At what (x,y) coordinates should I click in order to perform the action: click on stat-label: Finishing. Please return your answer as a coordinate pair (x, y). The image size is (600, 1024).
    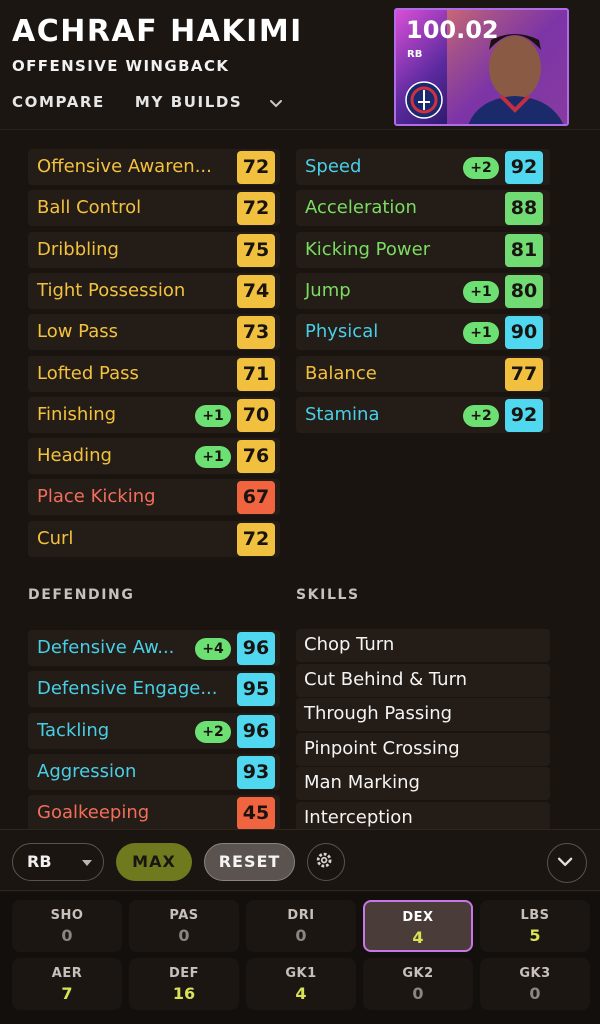
    Looking at the image, I should click on (77, 414).